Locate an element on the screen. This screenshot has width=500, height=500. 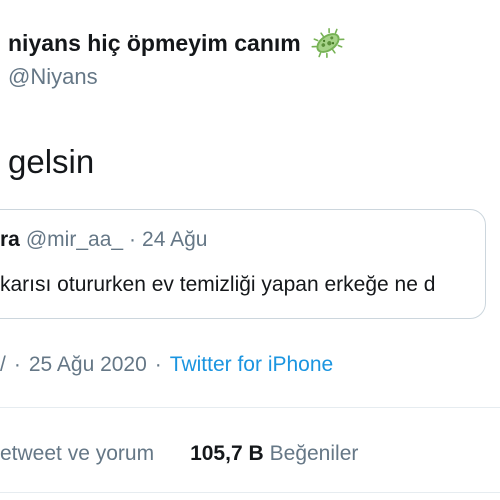
tweet-text: gelsin is located at coordinates (51, 161).